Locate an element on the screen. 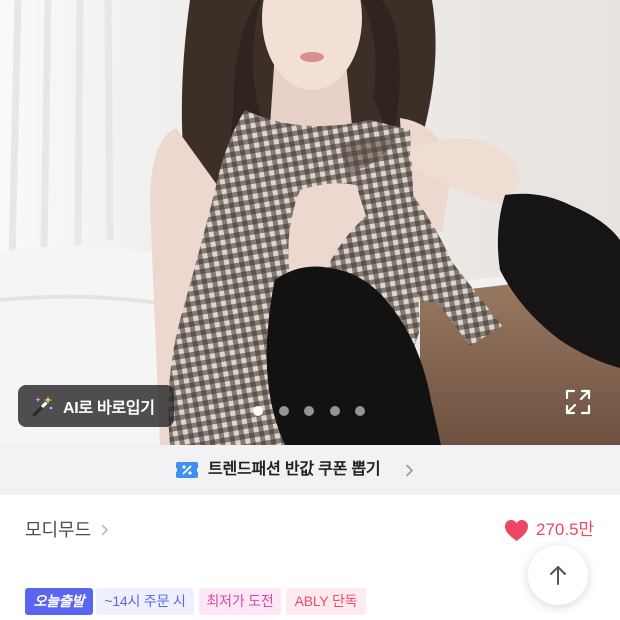  heart-icon is located at coordinates (516, 530).